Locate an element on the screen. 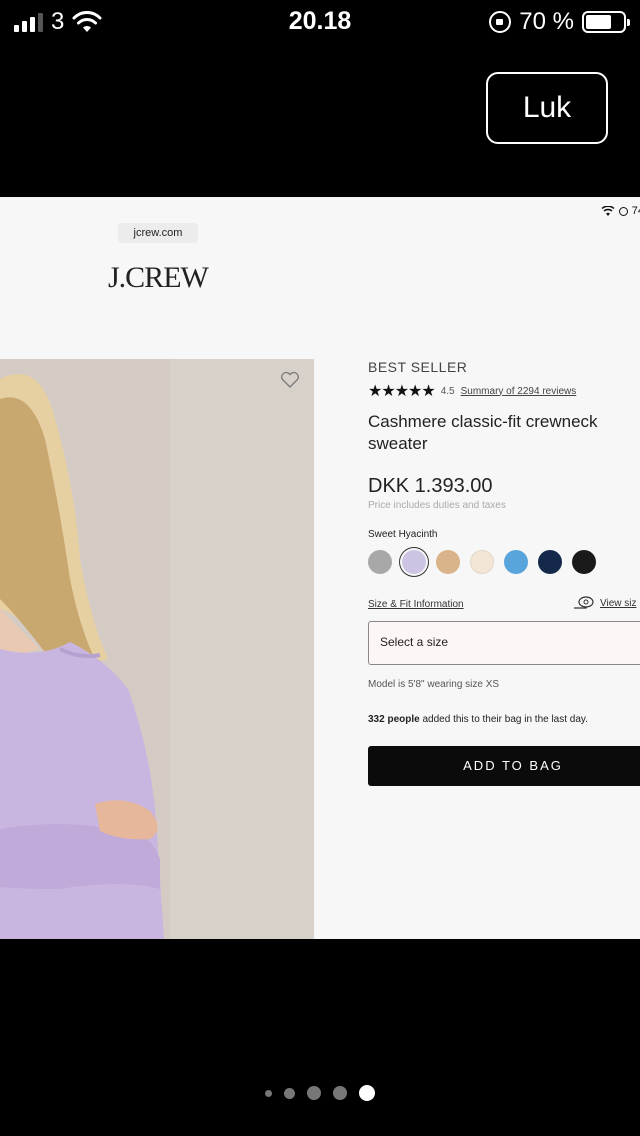 The width and height of the screenshot is (640, 1136). view-size-link: View siz is located at coordinates (605, 603).